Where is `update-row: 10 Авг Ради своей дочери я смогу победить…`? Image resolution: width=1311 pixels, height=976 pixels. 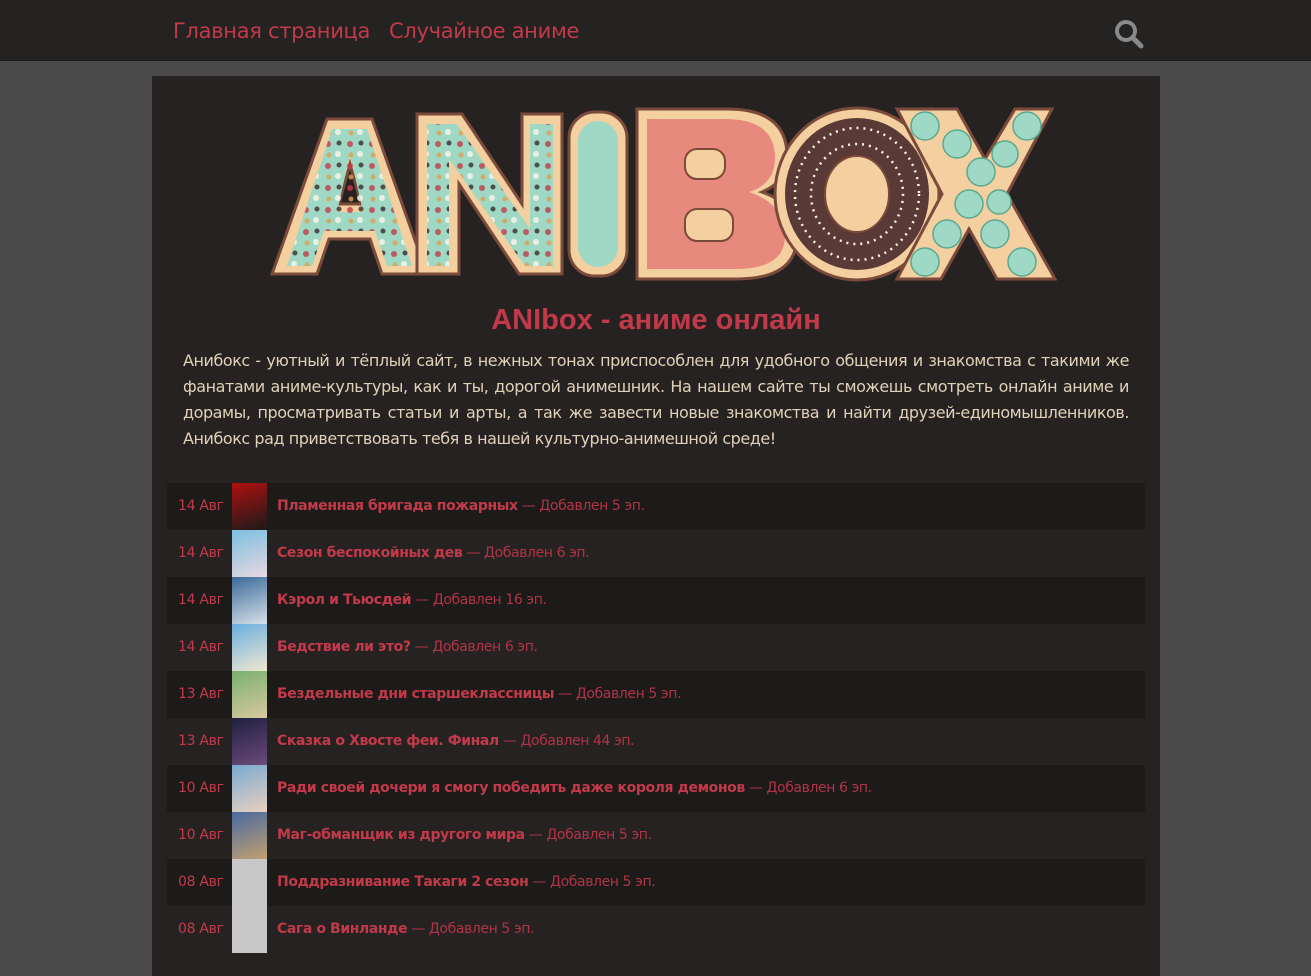 update-row: 10 Авг Ради своей дочери я смогу победить… is located at coordinates (656, 788).